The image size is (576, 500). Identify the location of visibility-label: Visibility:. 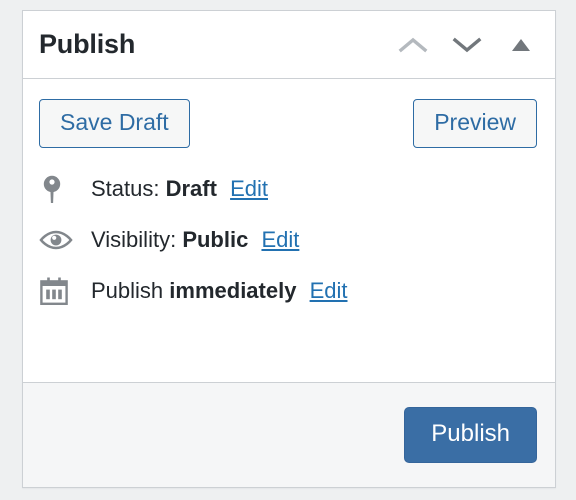
(134, 239).